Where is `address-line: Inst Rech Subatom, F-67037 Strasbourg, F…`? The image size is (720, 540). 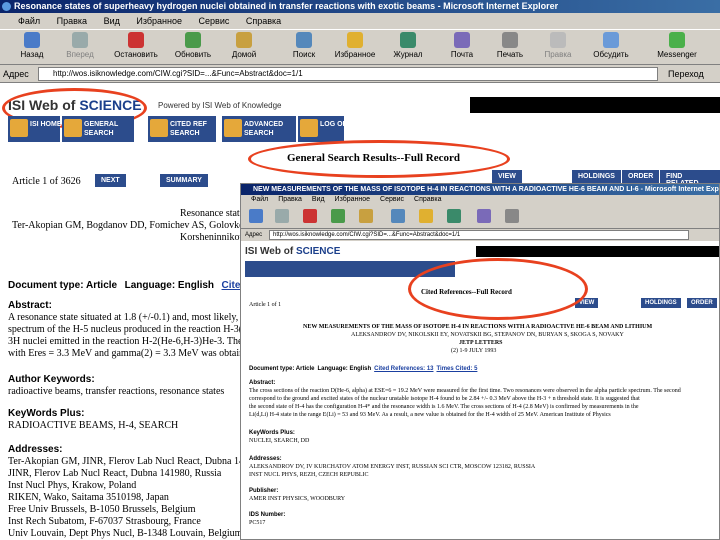
address-line: Inst Rech Subatom, F-67037 Strasbourg, F… is located at coordinates (104, 521).